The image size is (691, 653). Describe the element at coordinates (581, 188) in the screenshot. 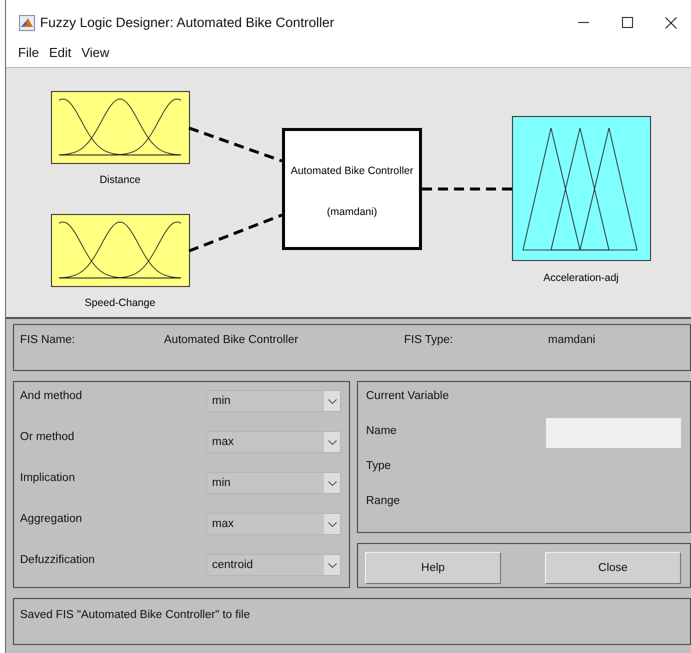

I see `output-variable-node` at that location.